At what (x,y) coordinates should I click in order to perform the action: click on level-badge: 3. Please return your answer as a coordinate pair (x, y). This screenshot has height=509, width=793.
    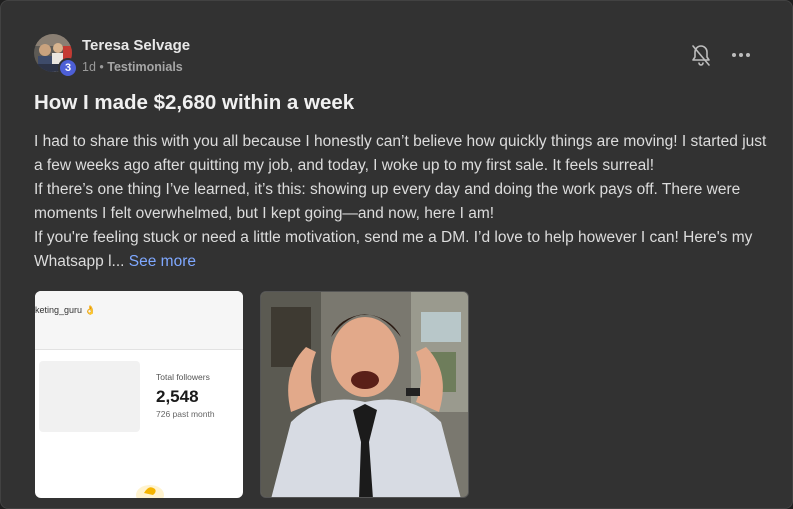
    Looking at the image, I should click on (68, 68).